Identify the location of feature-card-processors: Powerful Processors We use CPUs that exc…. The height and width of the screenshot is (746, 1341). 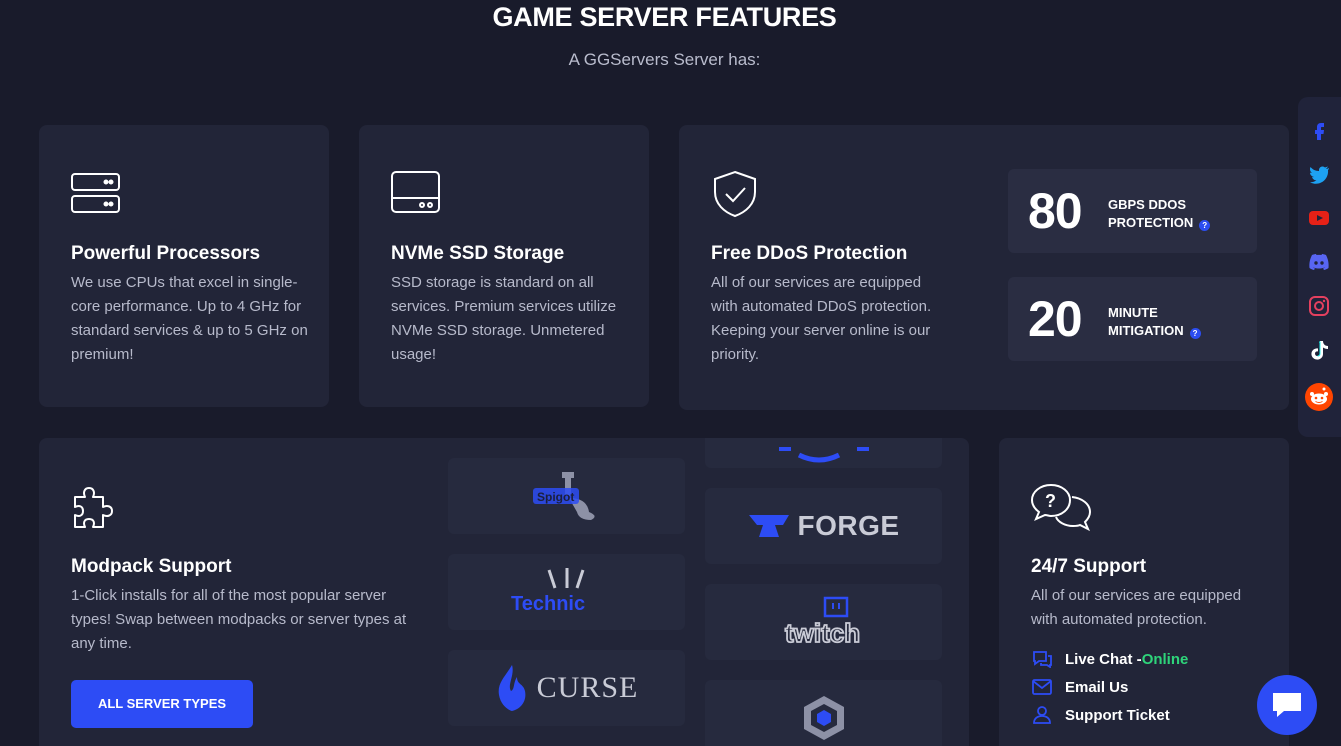
(184, 266).